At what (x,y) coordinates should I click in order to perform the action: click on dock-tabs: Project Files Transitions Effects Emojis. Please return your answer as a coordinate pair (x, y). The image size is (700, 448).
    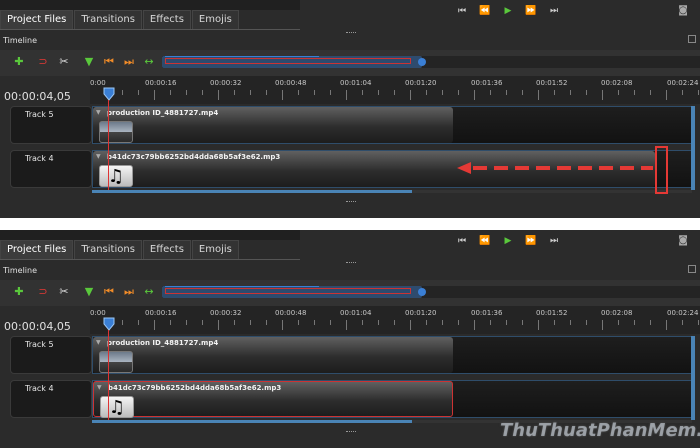
    Looking at the image, I should click on (120, 250).